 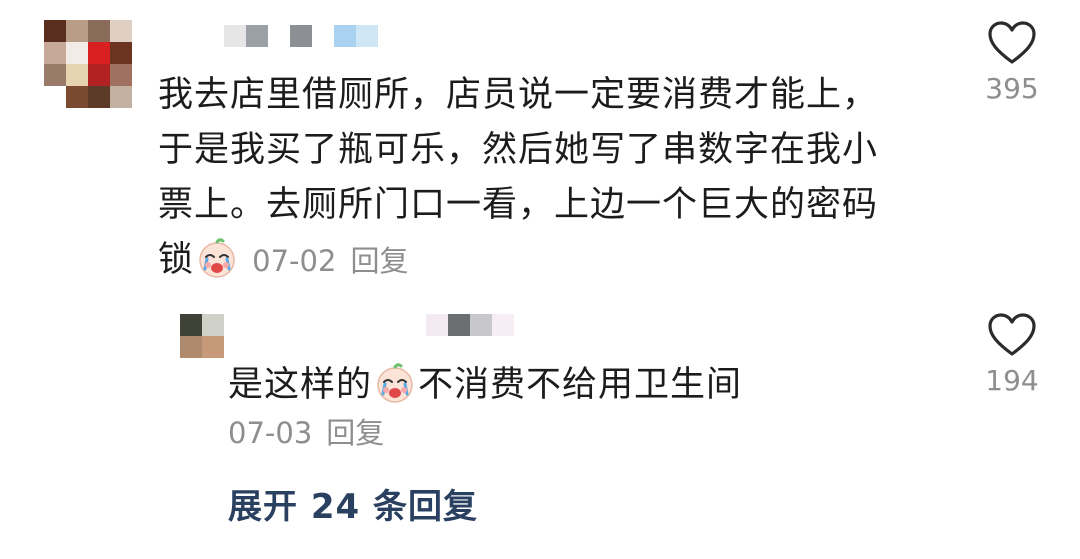 I want to click on comment-date: 07-02, so click(x=294, y=261).